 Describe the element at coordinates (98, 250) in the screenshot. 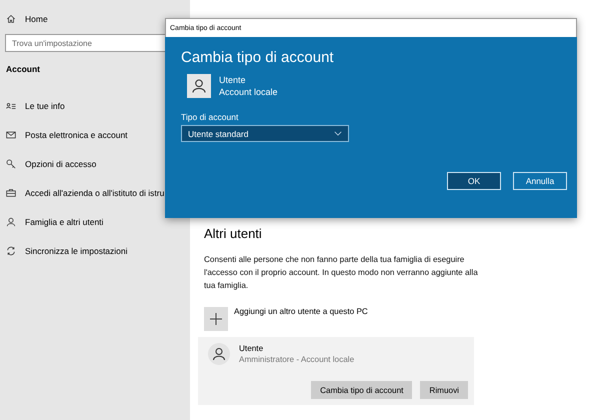

I see `sidebar-item: Sincronizza le impostazioni` at that location.